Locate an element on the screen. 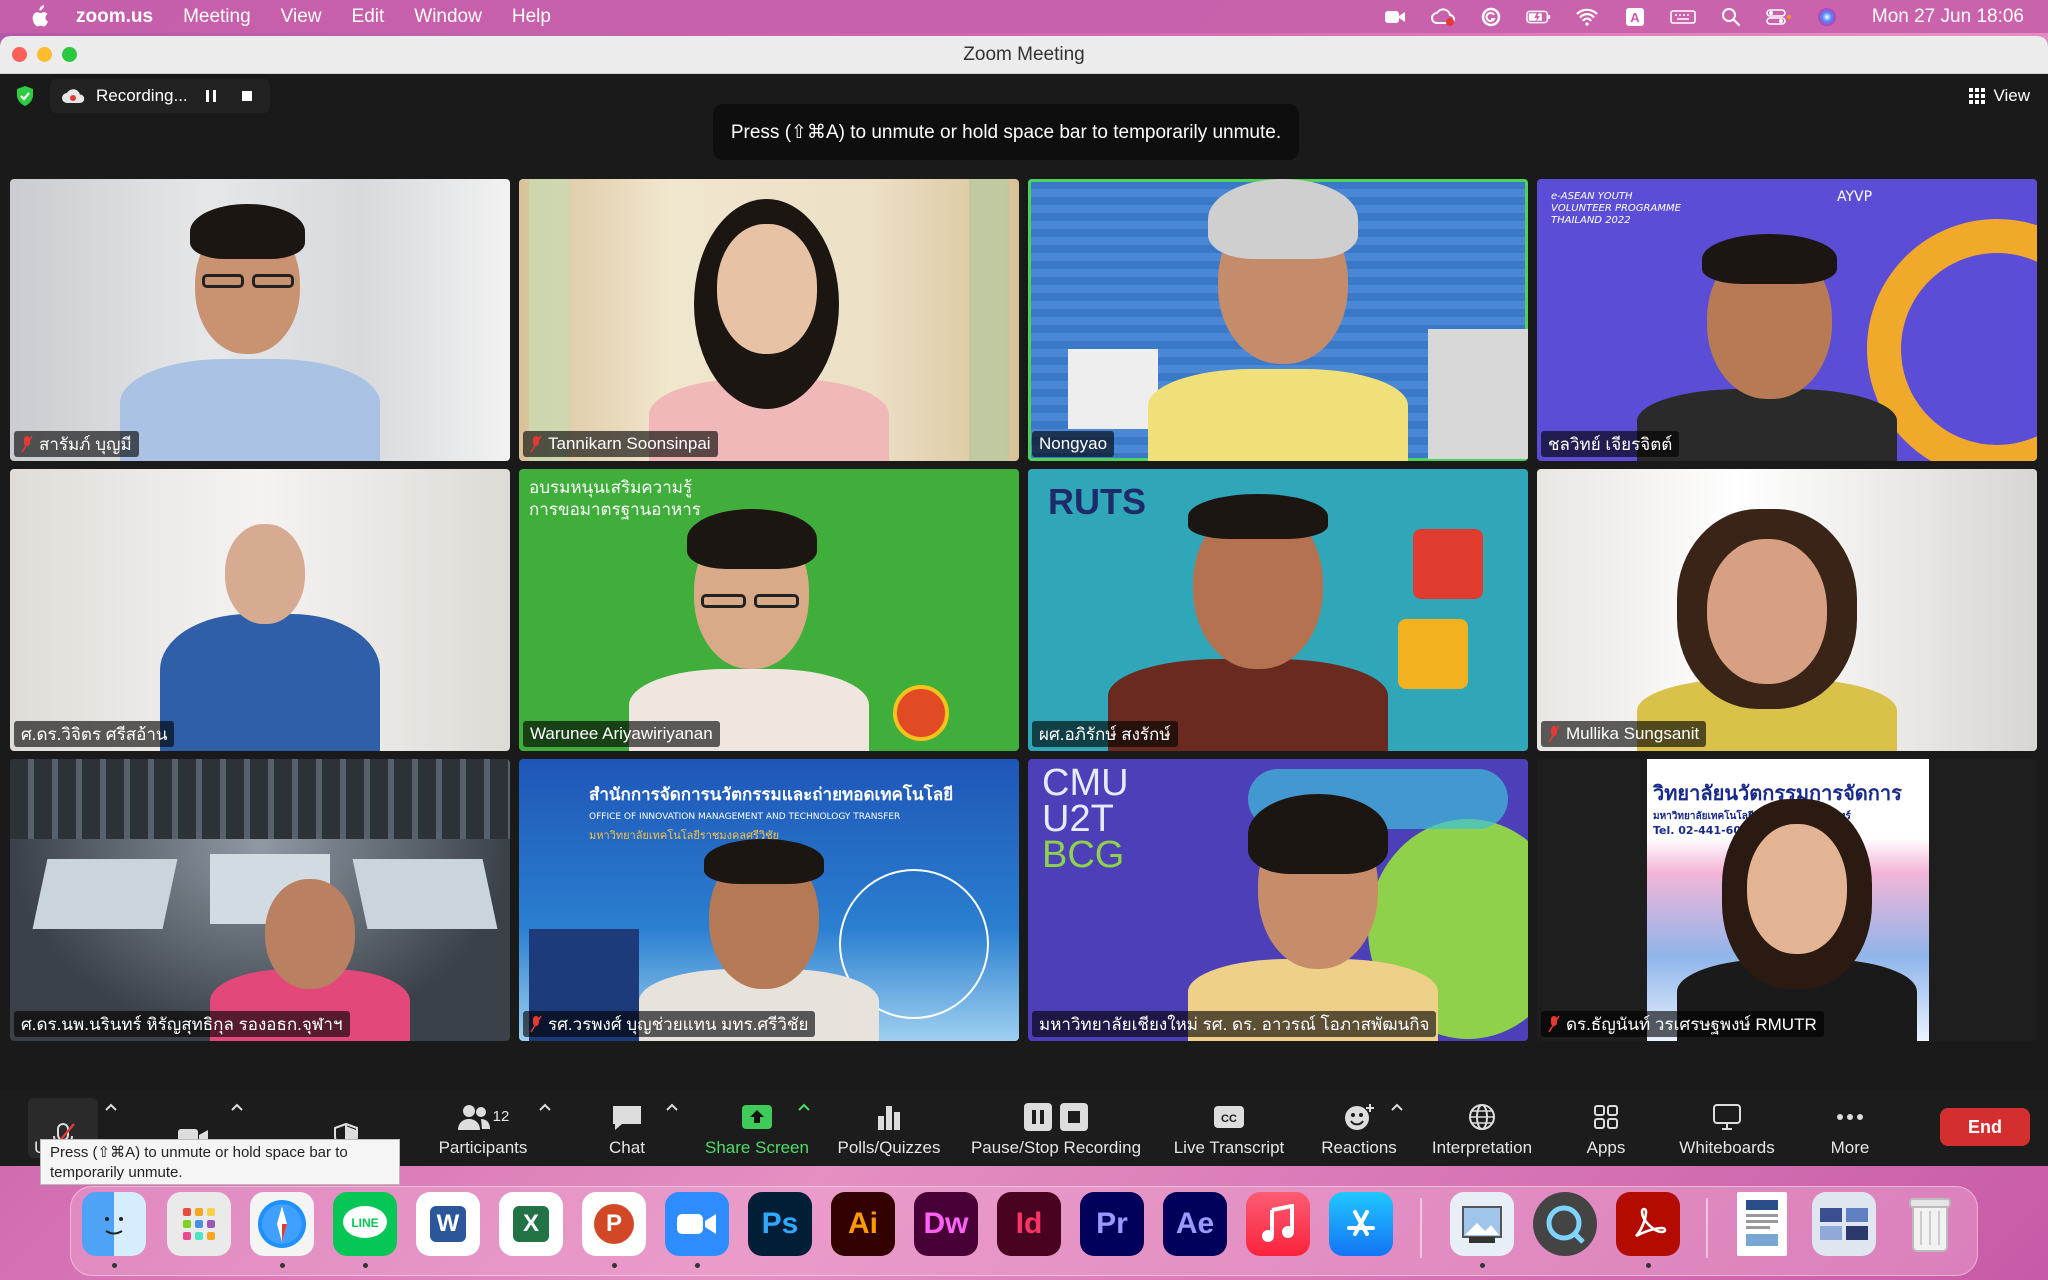  menu-help: Help is located at coordinates (531, 17).